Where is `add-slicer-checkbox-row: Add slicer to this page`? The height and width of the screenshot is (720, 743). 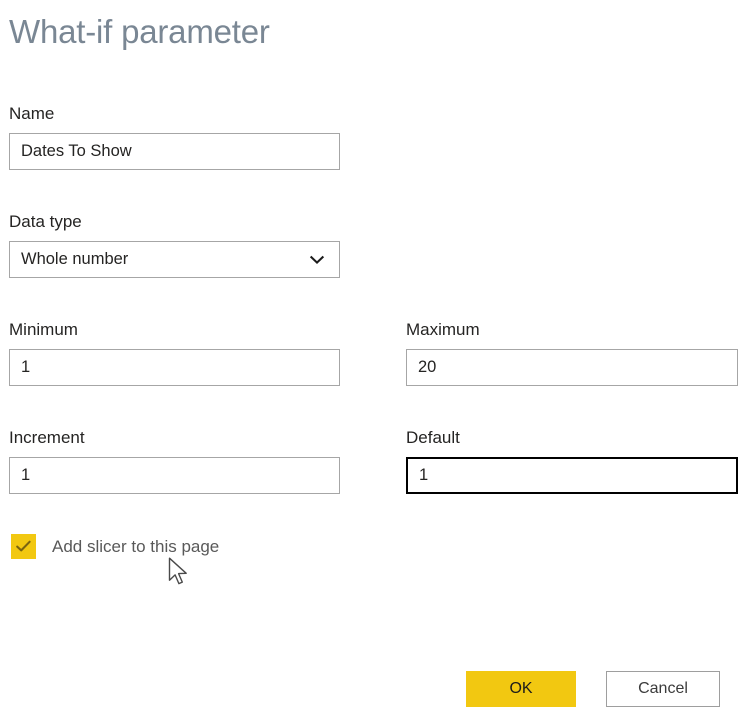 add-slicer-checkbox-row: Add slicer to this page is located at coordinates (115, 546).